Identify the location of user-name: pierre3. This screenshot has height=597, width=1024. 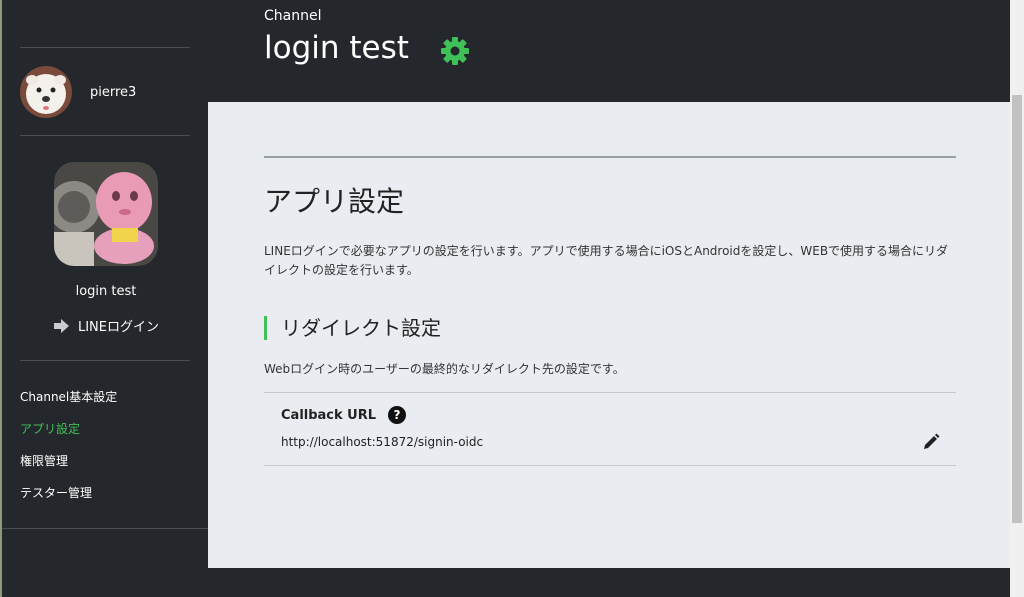
(113, 92).